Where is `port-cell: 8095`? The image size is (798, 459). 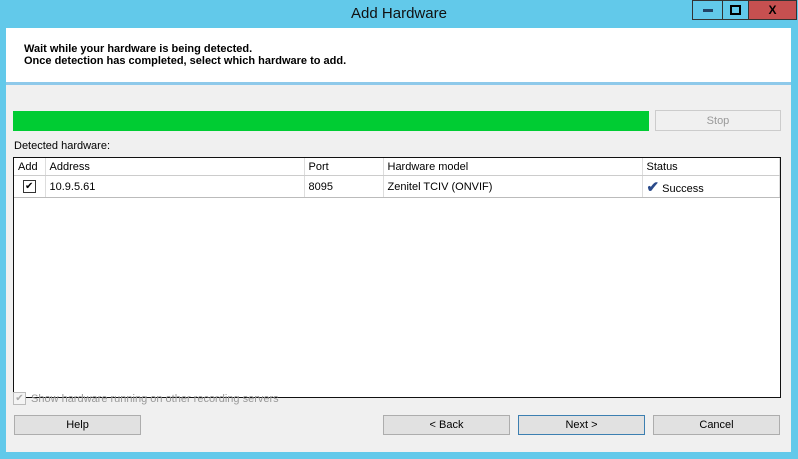 port-cell: 8095 is located at coordinates (344, 186).